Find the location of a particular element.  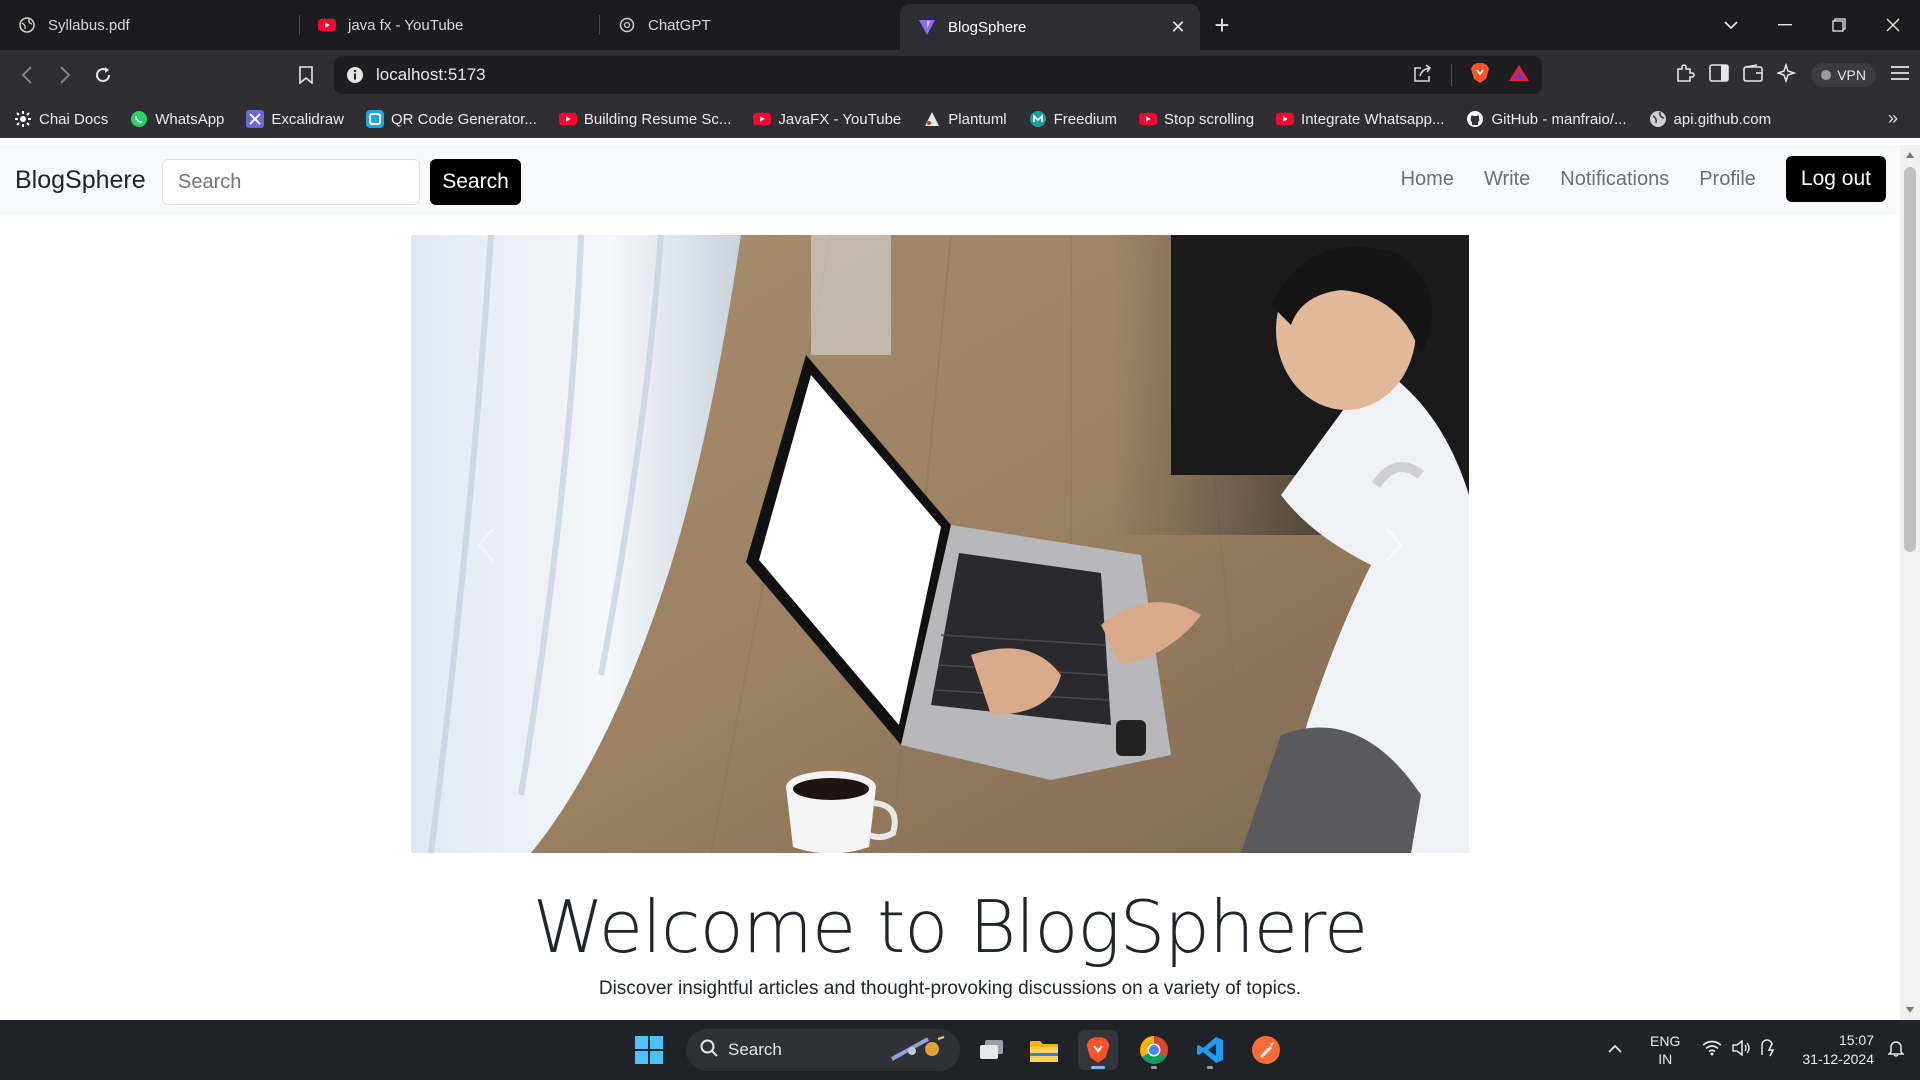

reload-button is located at coordinates (103, 75).